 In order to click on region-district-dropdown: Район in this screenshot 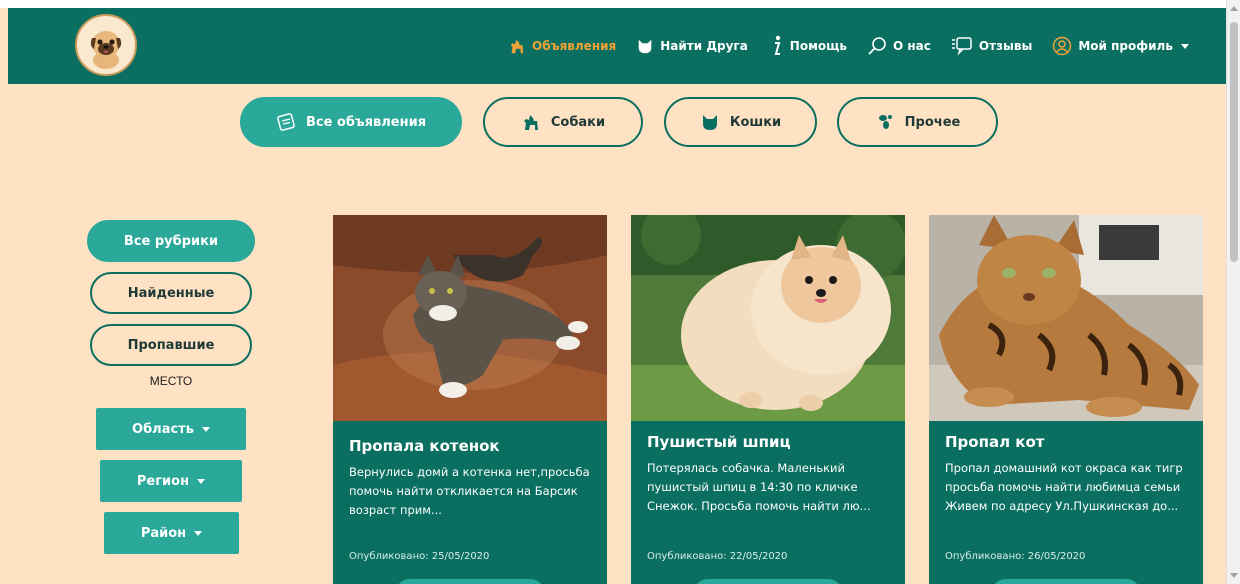, I will do `click(171, 533)`.